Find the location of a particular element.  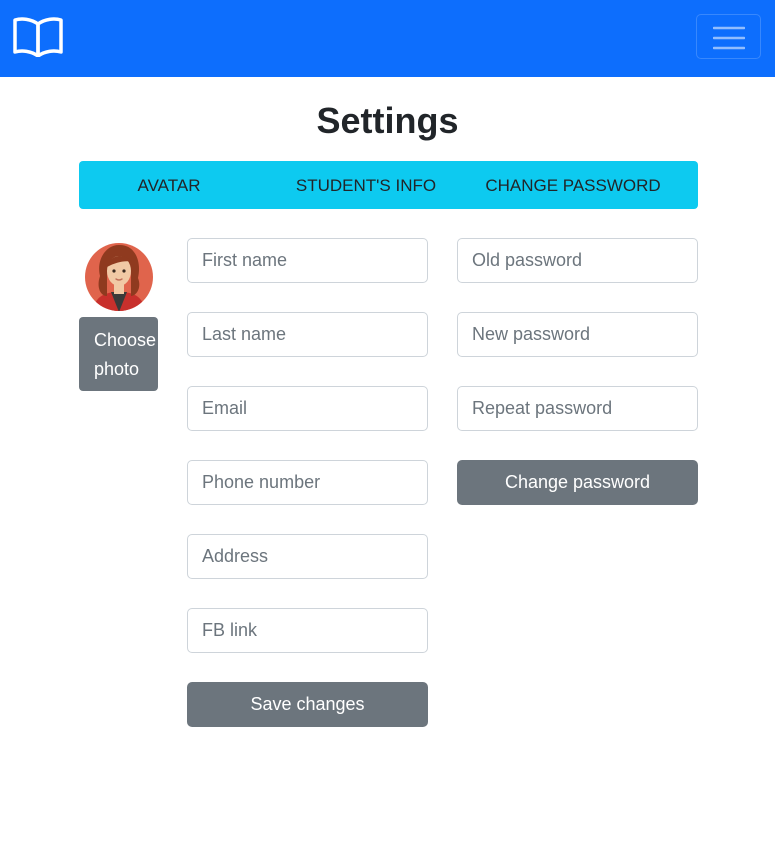

navbar-toggle-button is located at coordinates (728, 36).